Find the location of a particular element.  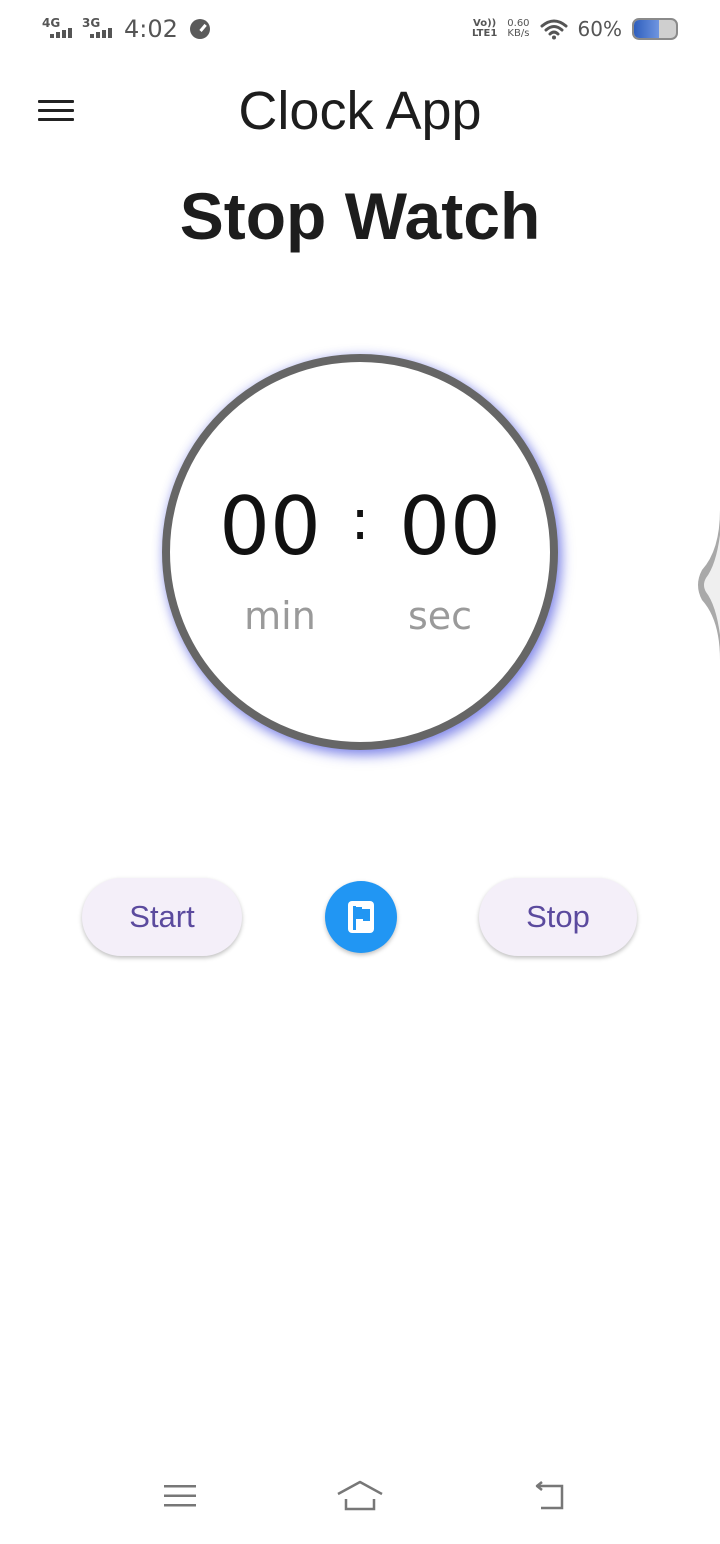

network-speed: 0.60 KB/s is located at coordinates (518, 29).